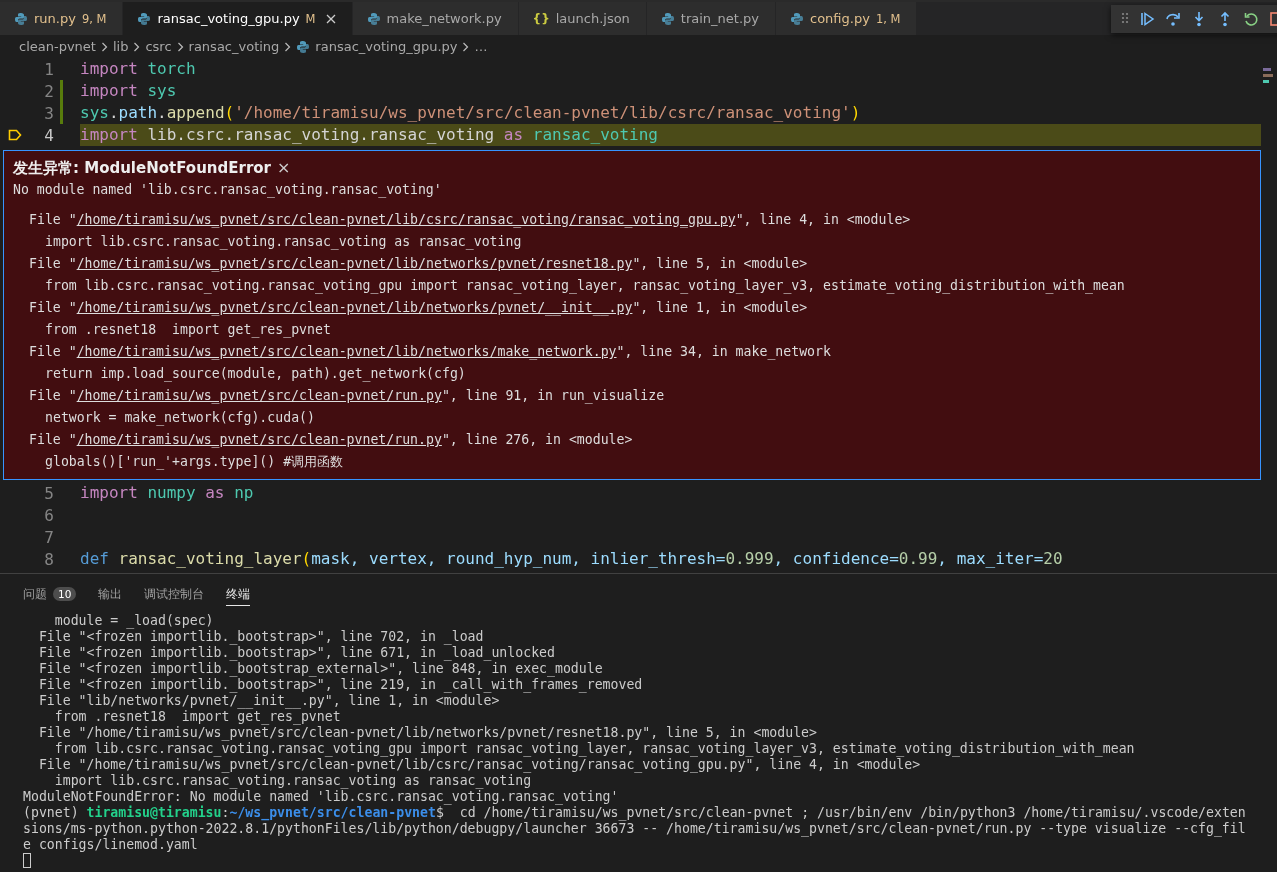  Describe the element at coordinates (49, 135) in the screenshot. I see `line-number: 4` at that location.